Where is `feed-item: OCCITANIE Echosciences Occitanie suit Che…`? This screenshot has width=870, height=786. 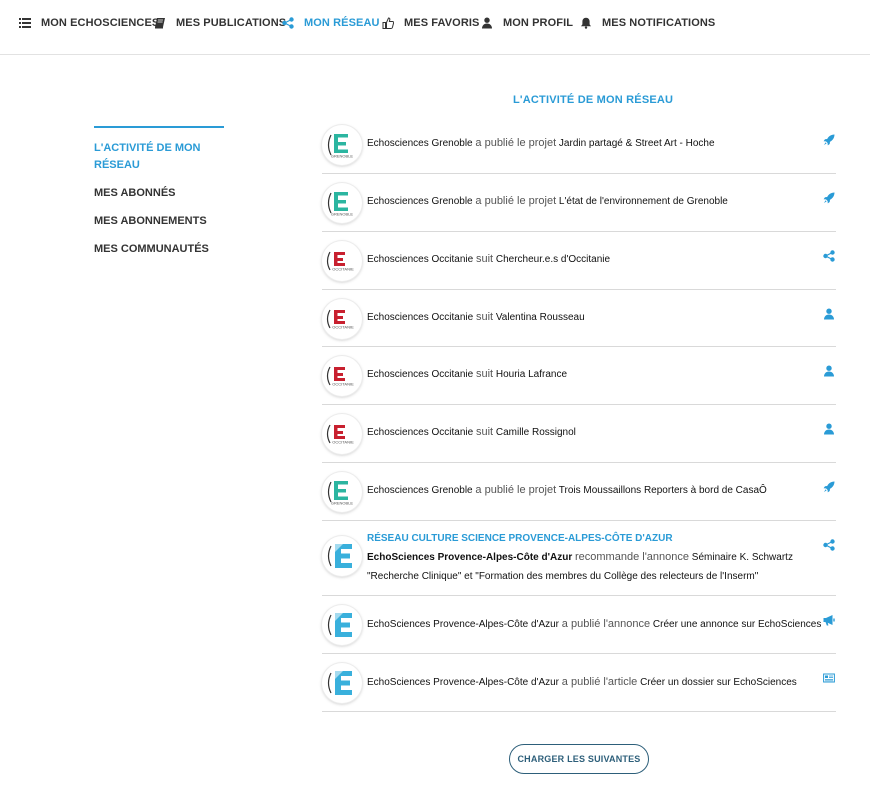 feed-item: OCCITANIE Echosciences Occitanie suit Che… is located at coordinates (579, 261).